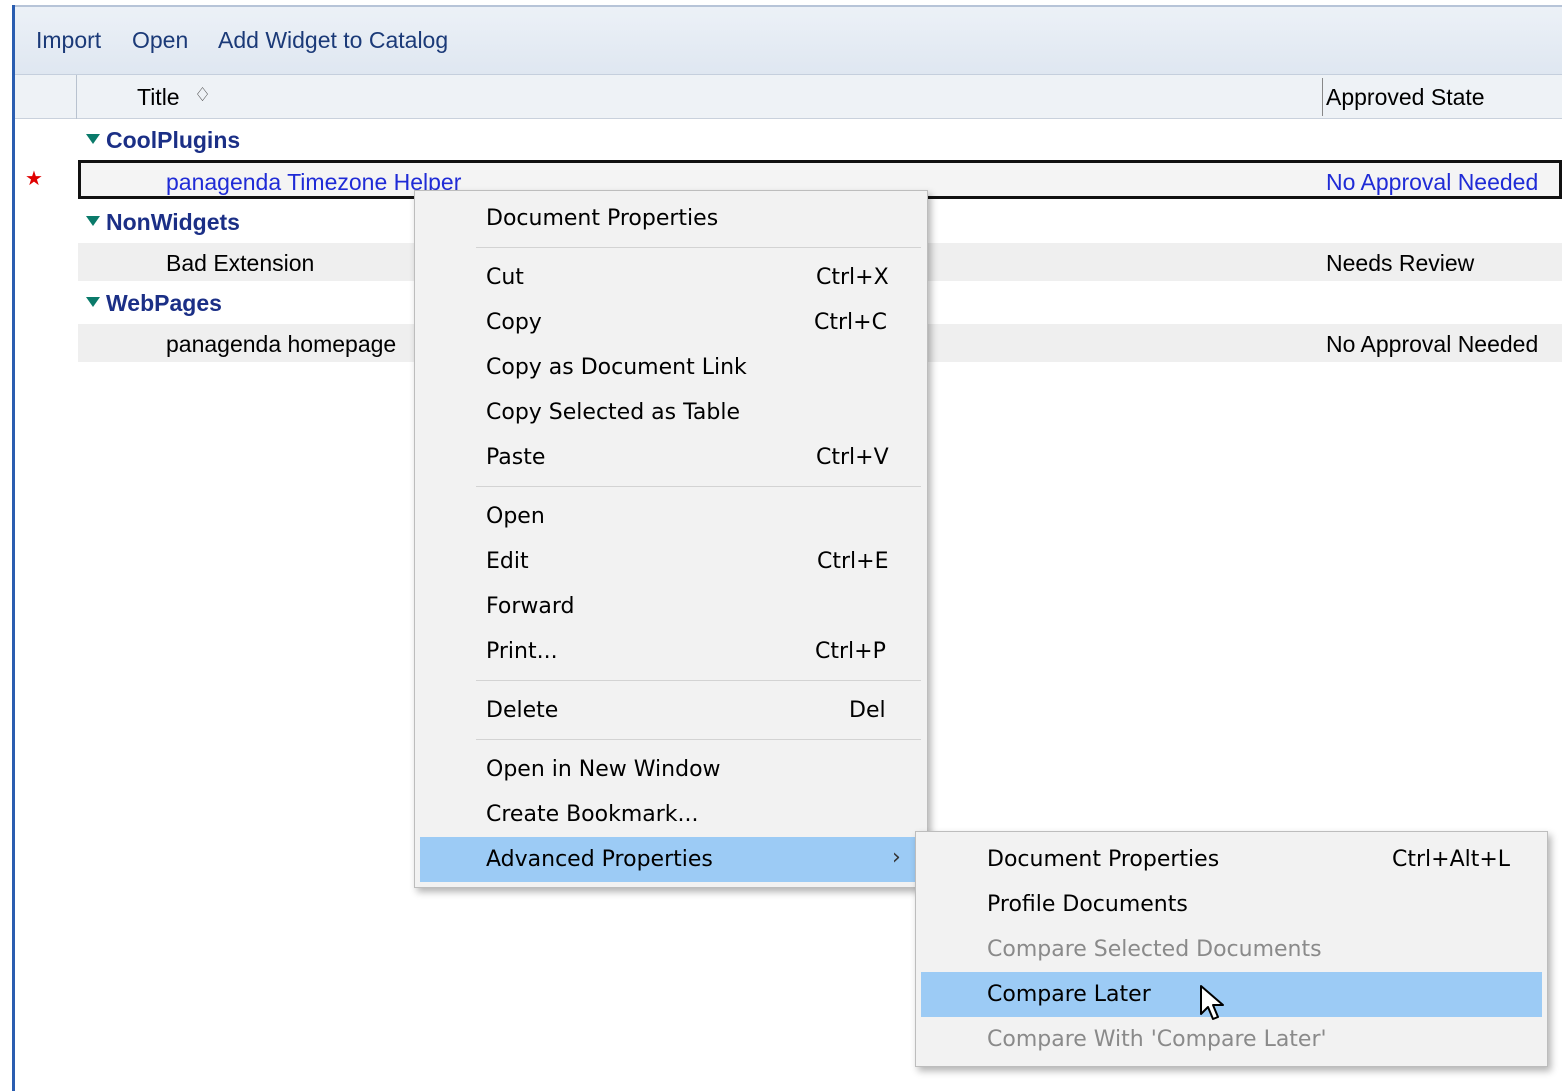 Image resolution: width=1562 pixels, height=1091 pixels. What do you see at coordinates (671, 322) in the screenshot?
I see `menu-item-copy: Copy Ctrl+C` at bounding box center [671, 322].